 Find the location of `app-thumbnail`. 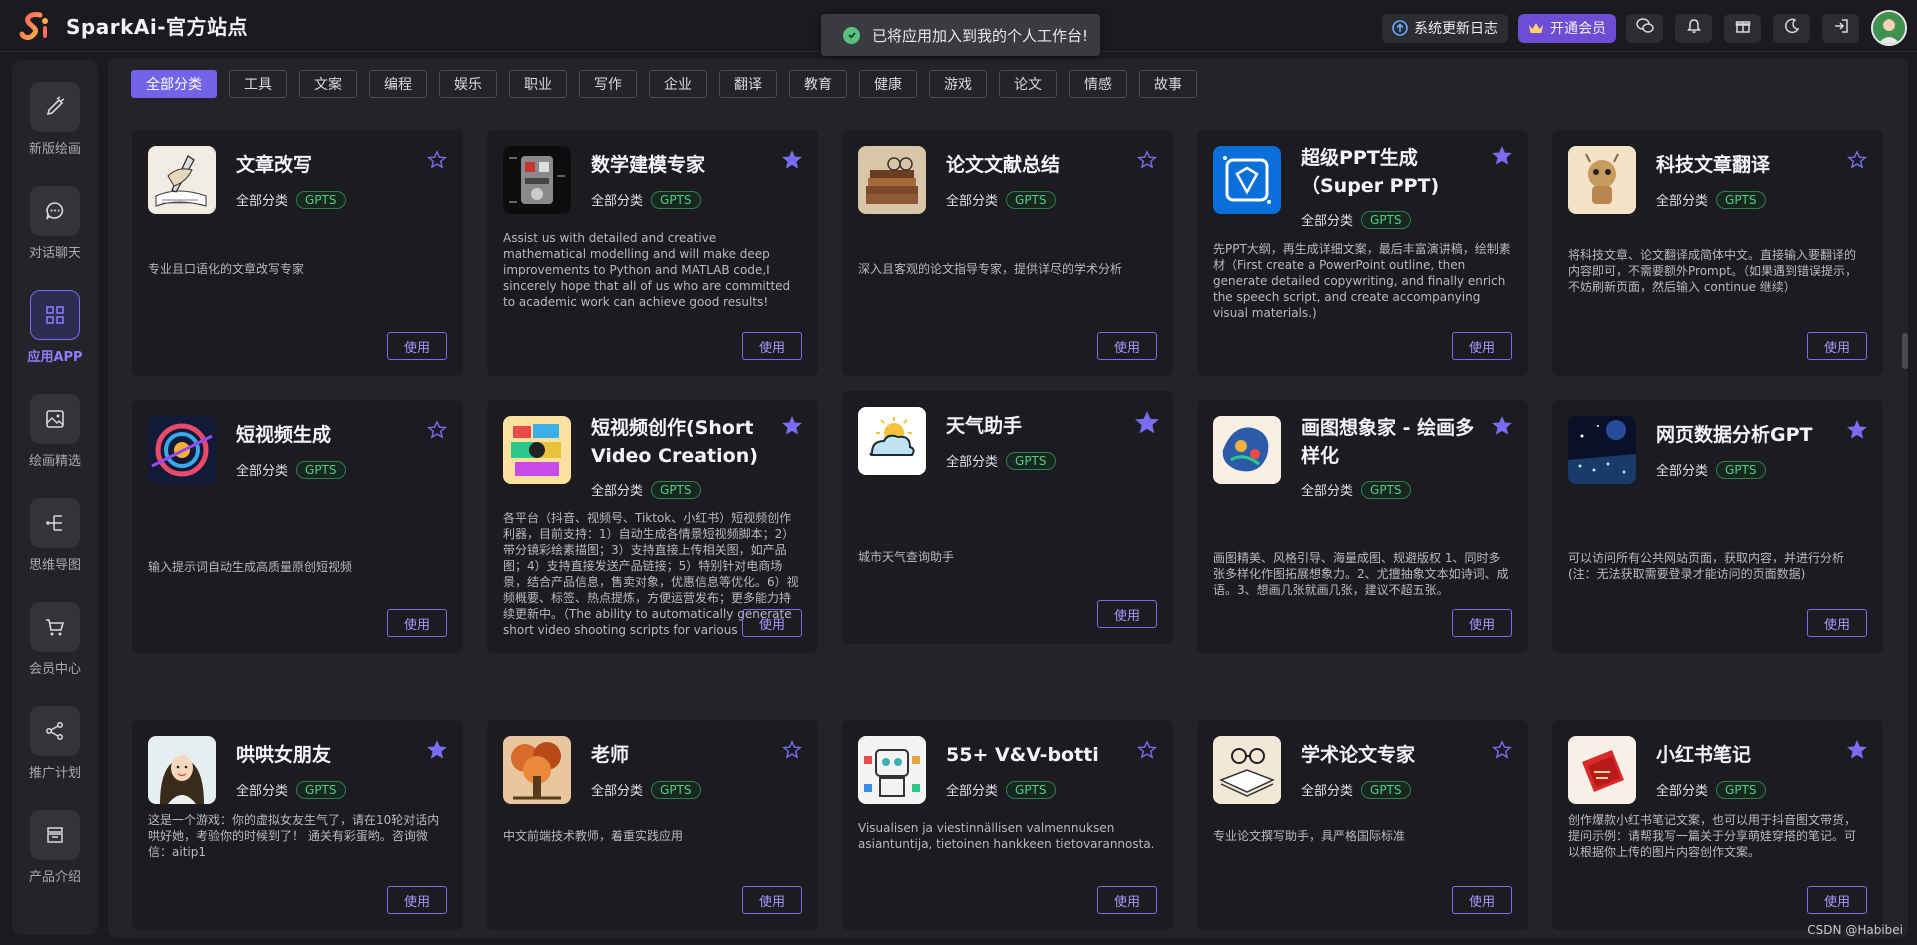

app-thumbnail is located at coordinates (182, 180).